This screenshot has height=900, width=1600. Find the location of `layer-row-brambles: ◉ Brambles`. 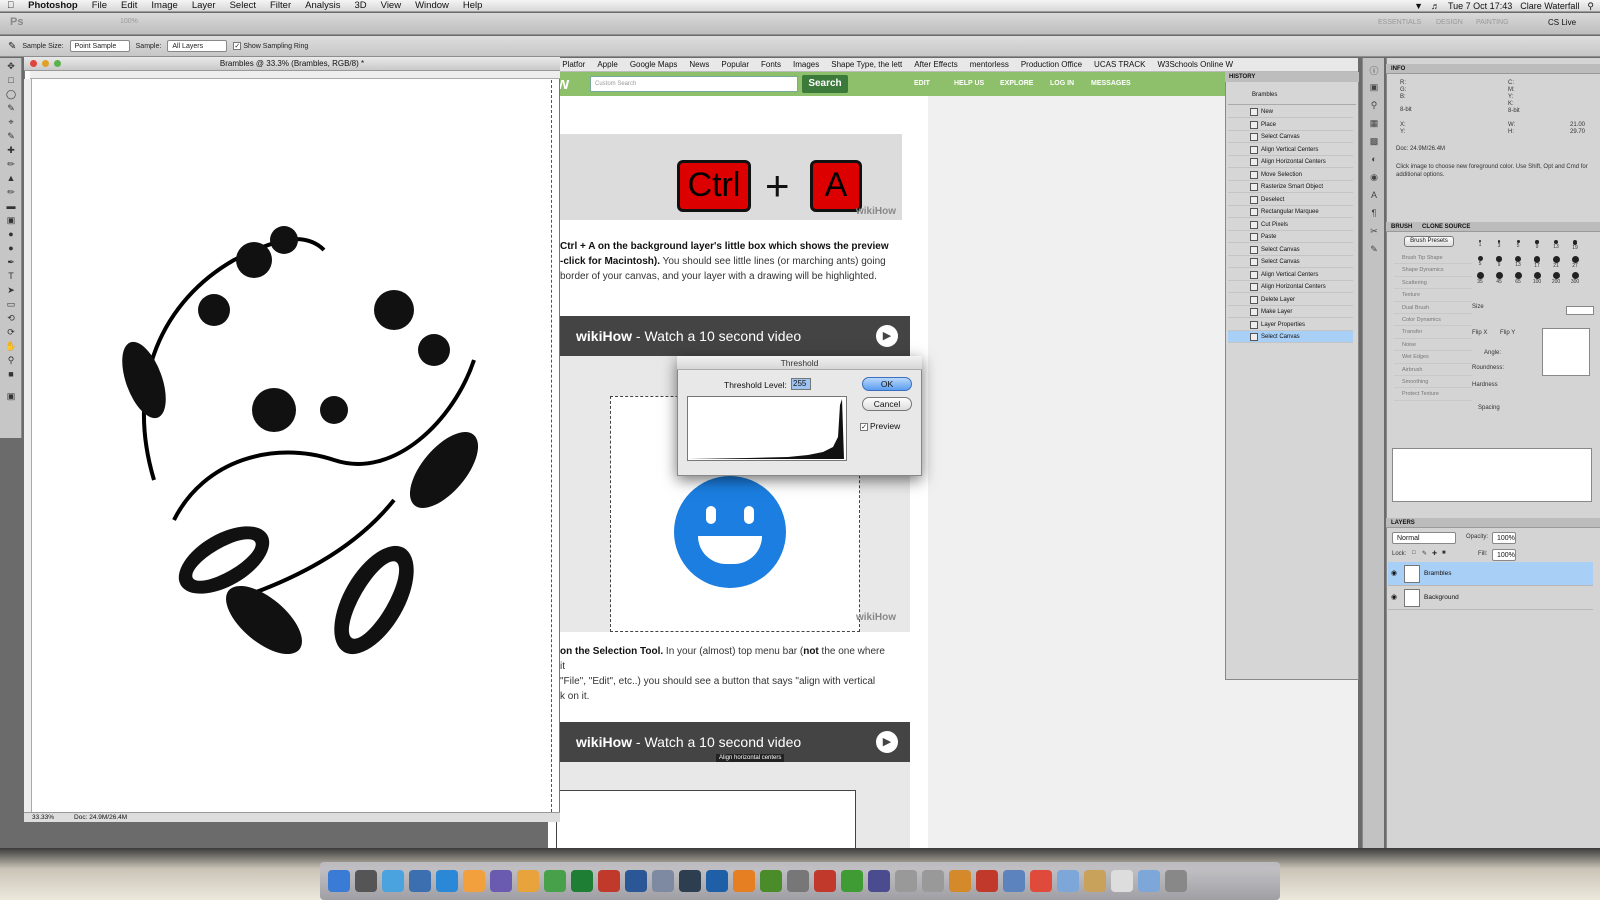

layer-row-brambles: ◉ Brambles is located at coordinates (1490, 574).